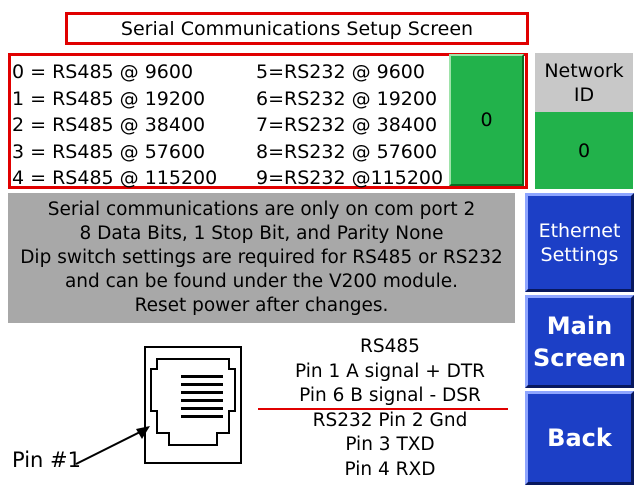 The height and width of the screenshot is (485, 638). I want to click on screen-title: Serial Communications Setup Screen, so click(297, 28).